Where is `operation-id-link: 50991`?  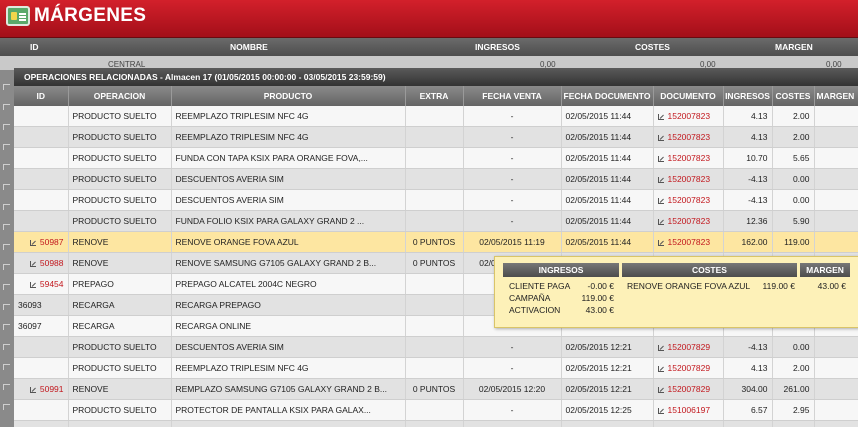 operation-id-link: 50991 is located at coordinates (52, 389).